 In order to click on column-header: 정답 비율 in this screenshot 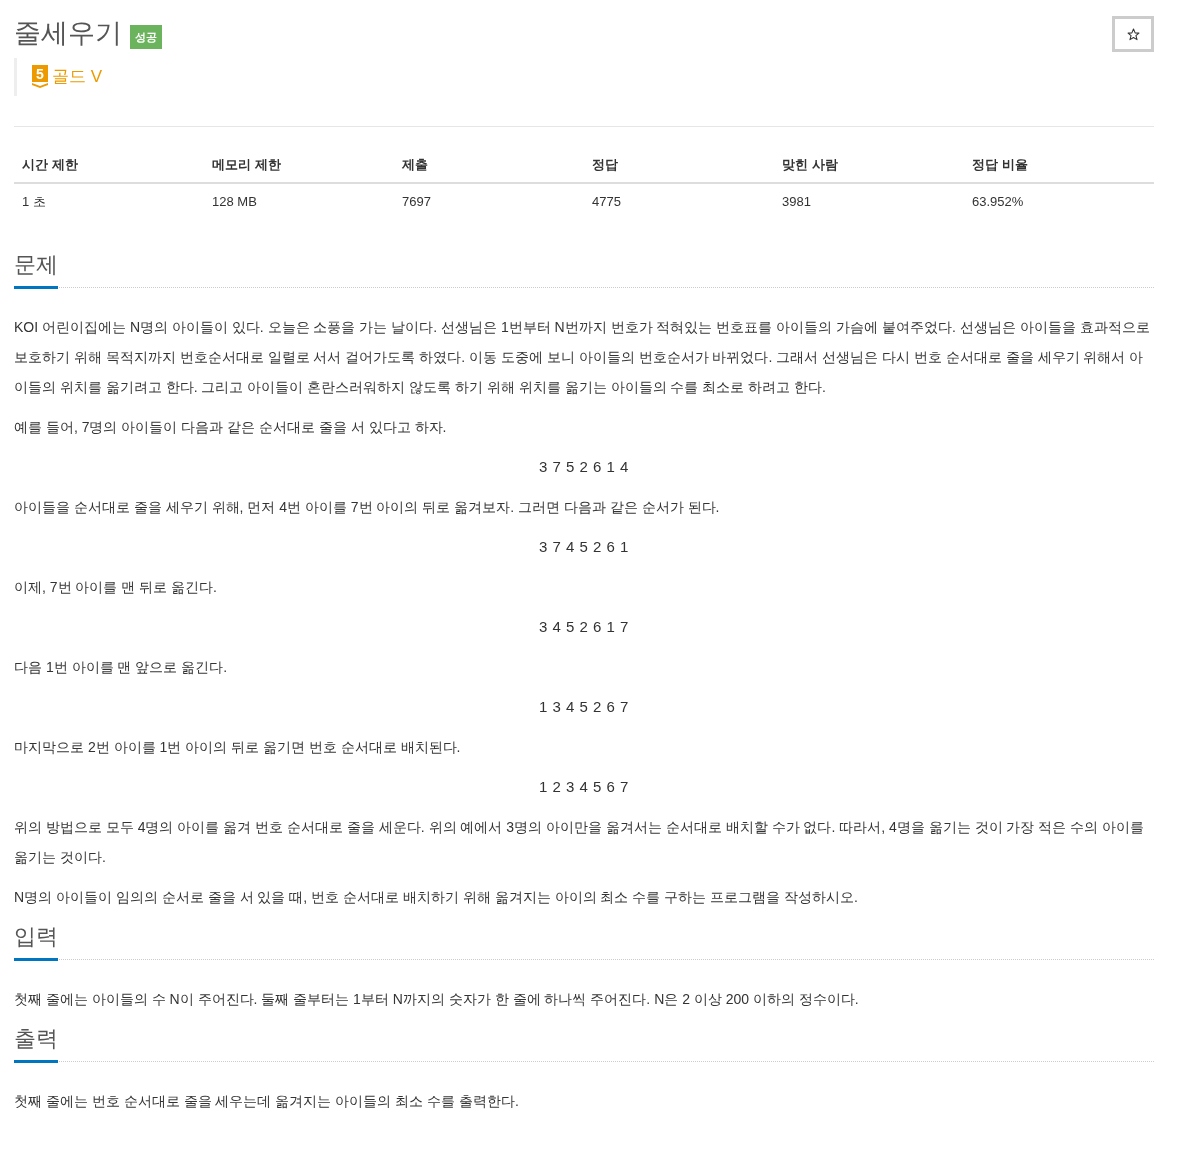, I will do `click(1059, 165)`.